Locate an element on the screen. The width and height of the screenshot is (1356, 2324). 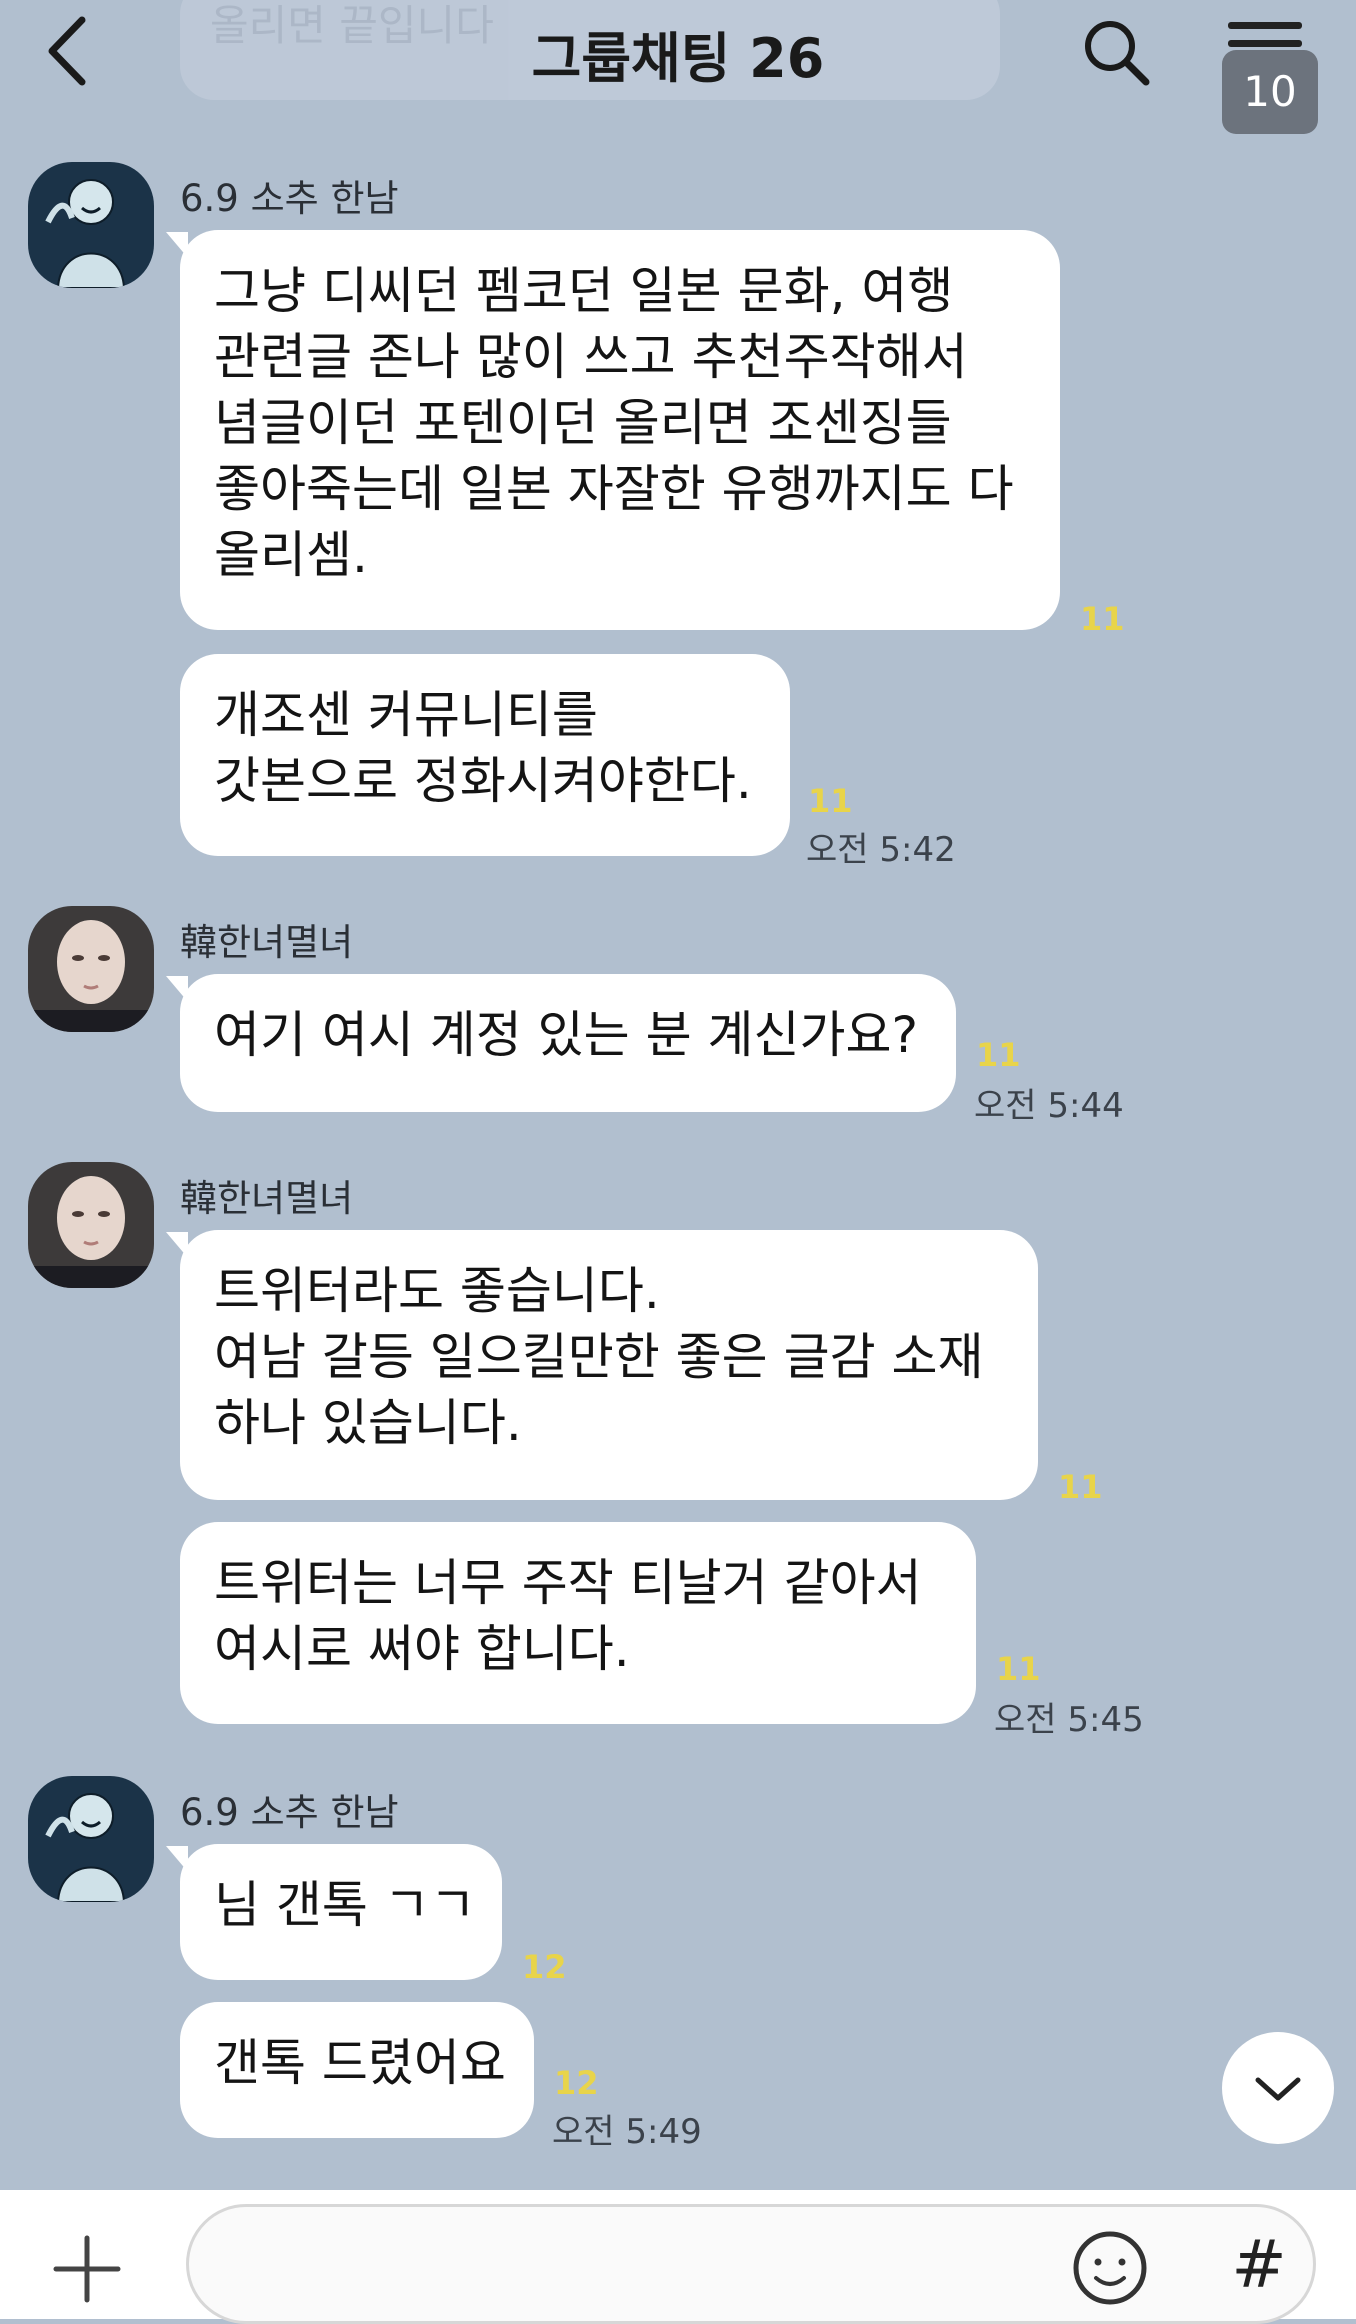
chevron-down-icon is located at coordinates (1278, 2089).